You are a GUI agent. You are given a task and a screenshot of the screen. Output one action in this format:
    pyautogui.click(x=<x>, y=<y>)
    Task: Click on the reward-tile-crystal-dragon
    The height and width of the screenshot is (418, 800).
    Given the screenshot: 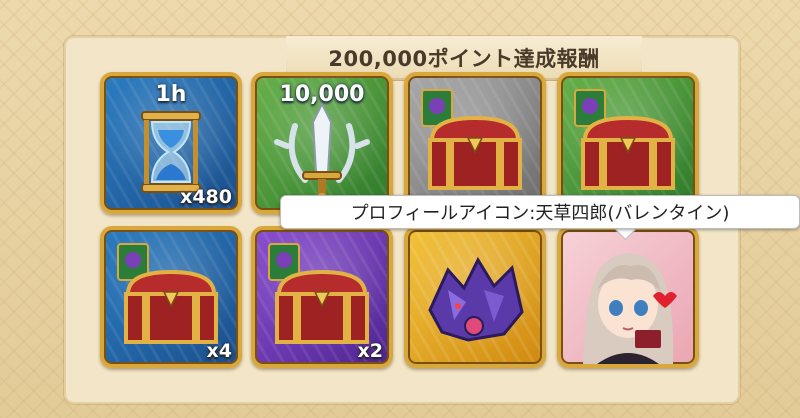 What is the action you would take?
    pyautogui.click(x=475, y=297)
    